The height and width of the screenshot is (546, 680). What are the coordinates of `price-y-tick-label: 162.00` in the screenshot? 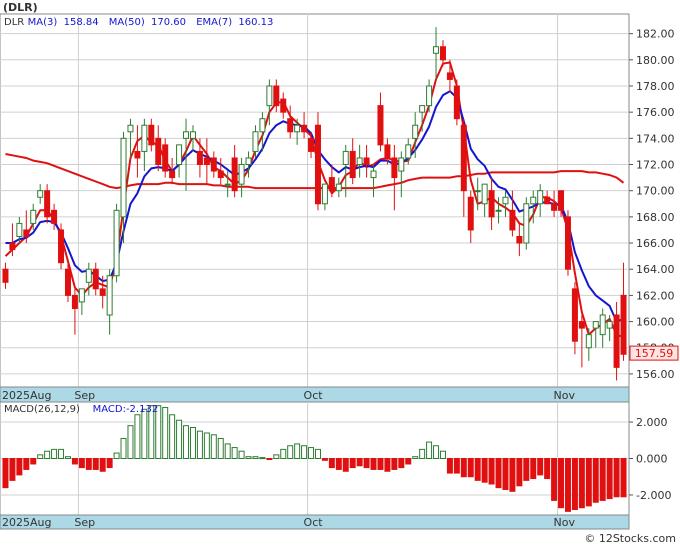 It's located at (655, 295).